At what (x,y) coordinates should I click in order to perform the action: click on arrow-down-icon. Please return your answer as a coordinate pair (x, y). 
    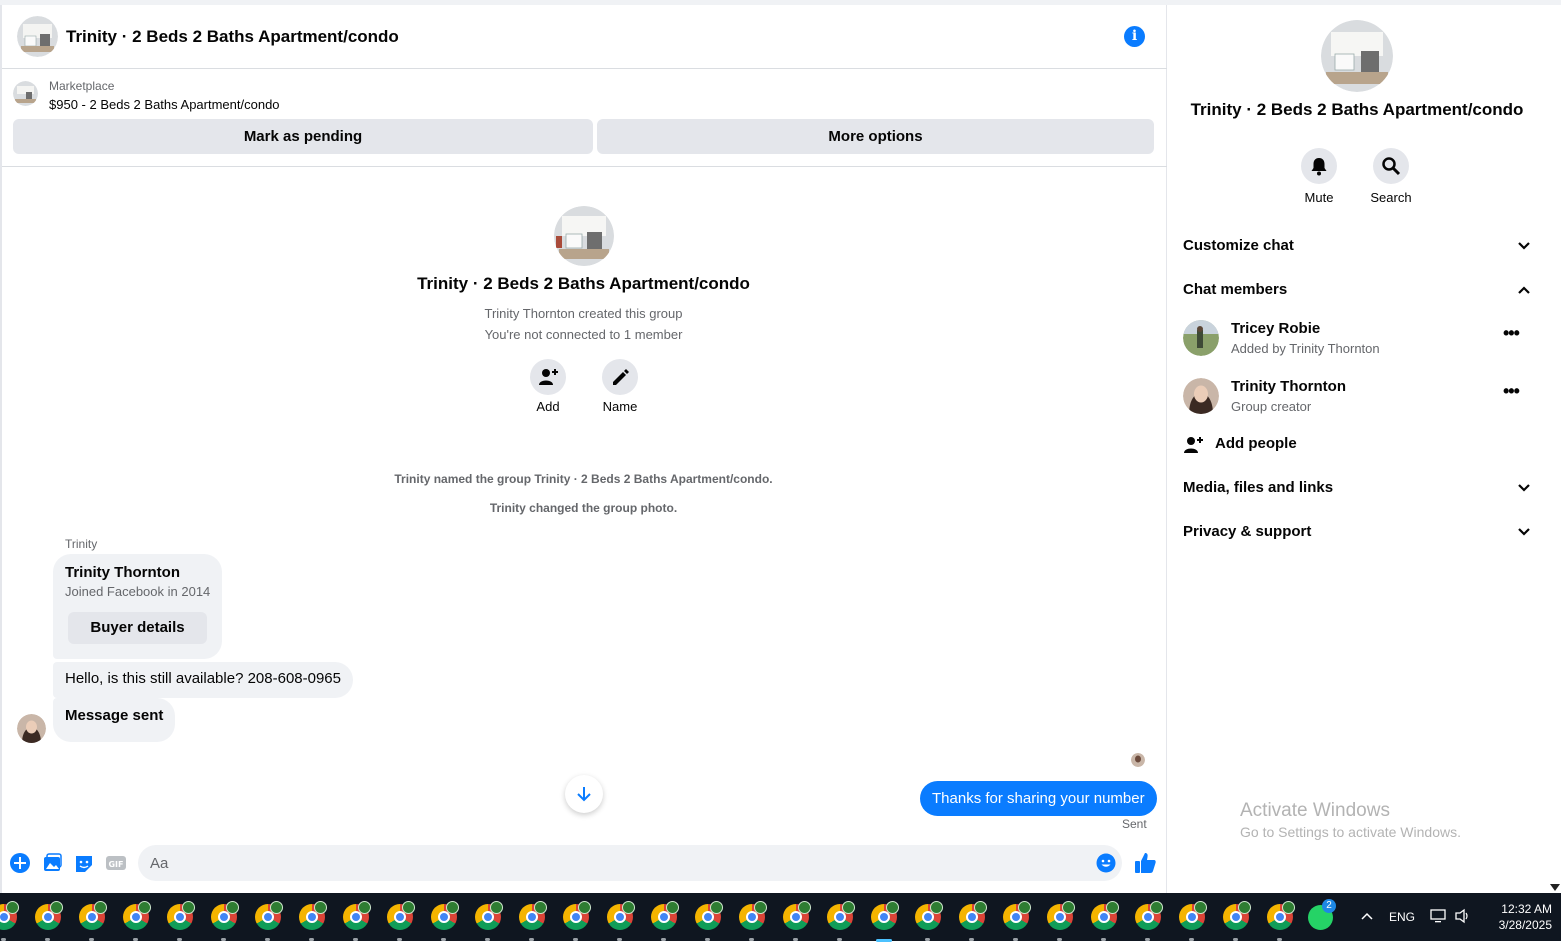
    Looking at the image, I should click on (584, 794).